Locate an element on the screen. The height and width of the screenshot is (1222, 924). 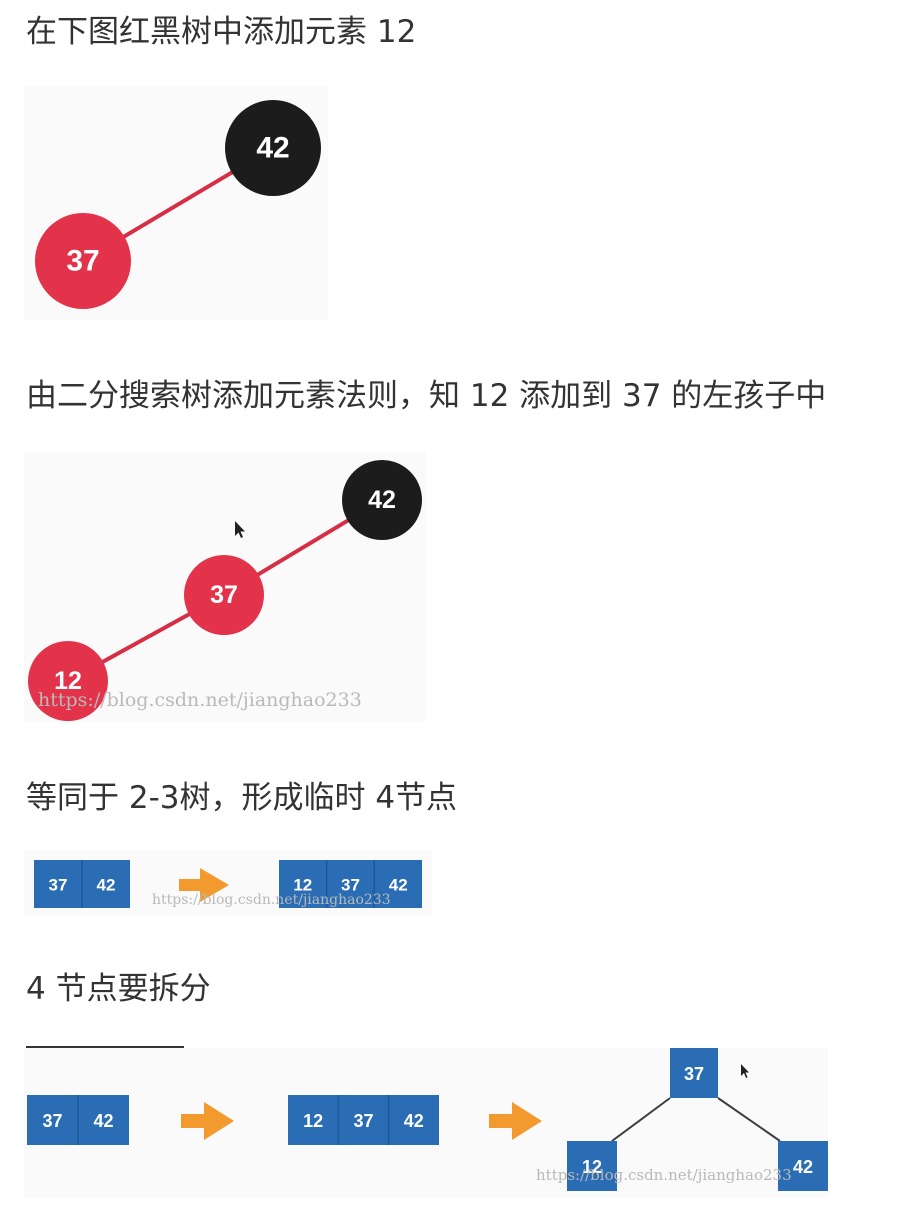
node-box-12-37-42: 12 37 42 is located at coordinates (363, 1120).